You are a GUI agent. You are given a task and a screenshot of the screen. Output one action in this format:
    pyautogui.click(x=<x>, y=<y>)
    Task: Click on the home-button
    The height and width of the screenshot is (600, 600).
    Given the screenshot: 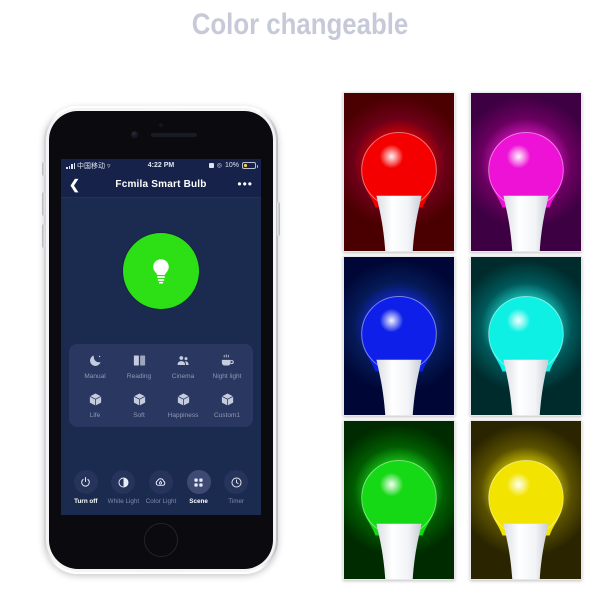 What is the action you would take?
    pyautogui.click(x=161, y=540)
    